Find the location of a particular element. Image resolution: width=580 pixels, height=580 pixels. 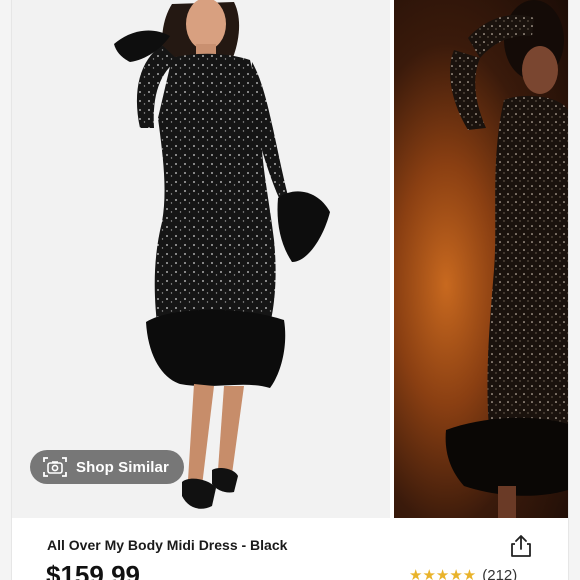

camera-scan-icon is located at coordinates (55, 467).